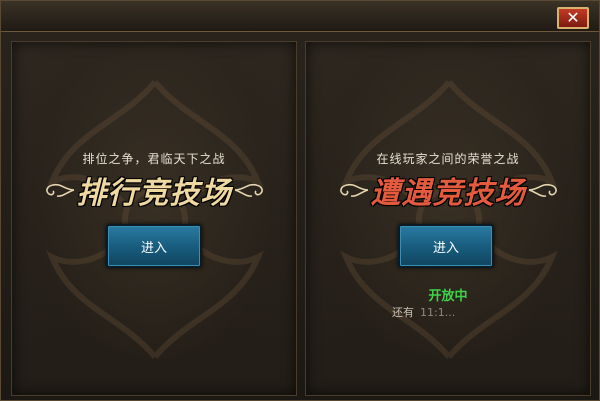 The width and height of the screenshot is (600, 401). I want to click on close-button: ✕, so click(573, 18).